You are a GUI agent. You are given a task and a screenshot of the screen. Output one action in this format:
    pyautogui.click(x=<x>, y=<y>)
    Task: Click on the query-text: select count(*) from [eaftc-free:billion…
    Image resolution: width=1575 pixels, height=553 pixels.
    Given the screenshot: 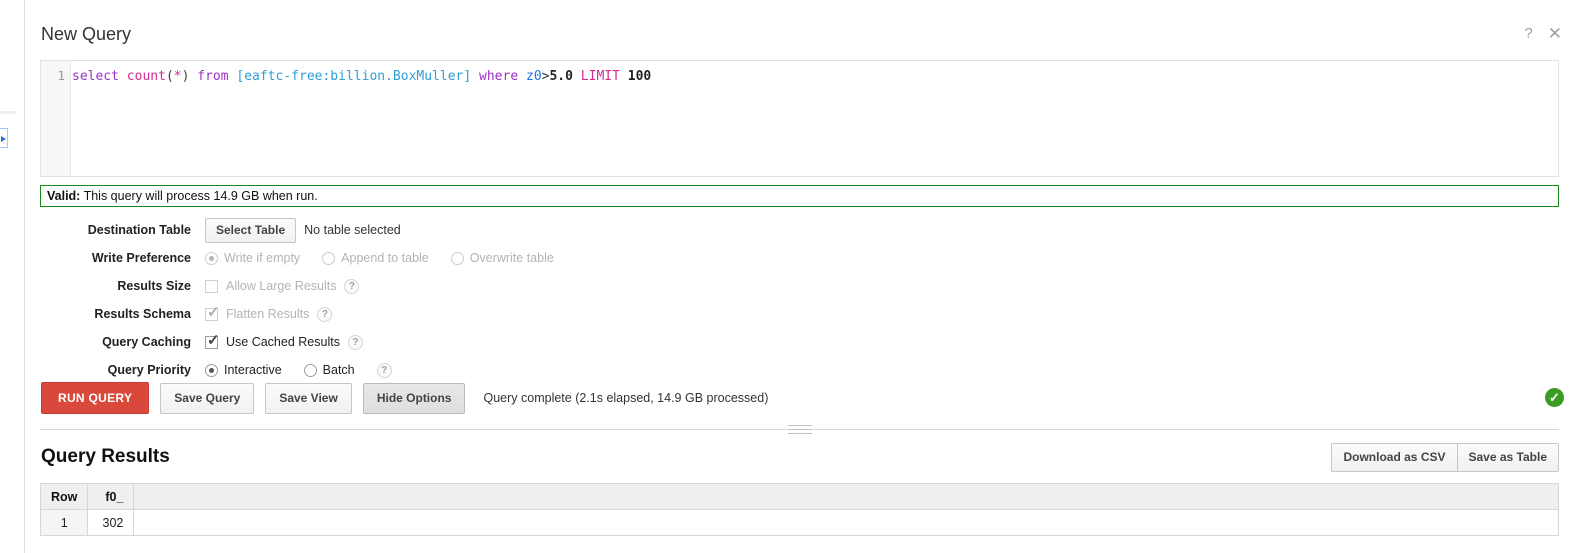 What is the action you would take?
    pyautogui.click(x=813, y=76)
    